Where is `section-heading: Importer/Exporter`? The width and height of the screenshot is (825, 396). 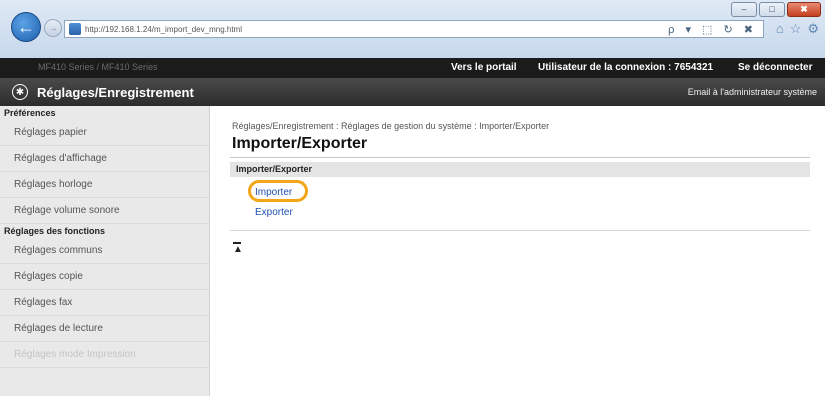
section-heading: Importer/Exporter is located at coordinates (520, 169).